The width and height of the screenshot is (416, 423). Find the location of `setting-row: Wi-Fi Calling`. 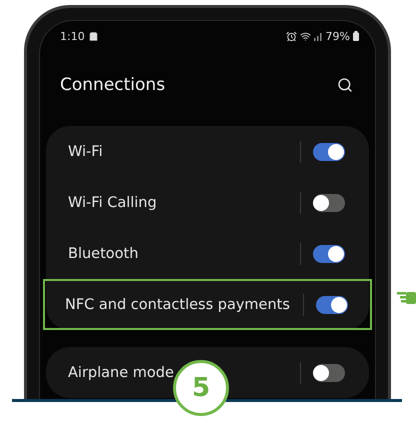

setting-row: Wi-Fi Calling is located at coordinates (207, 202).